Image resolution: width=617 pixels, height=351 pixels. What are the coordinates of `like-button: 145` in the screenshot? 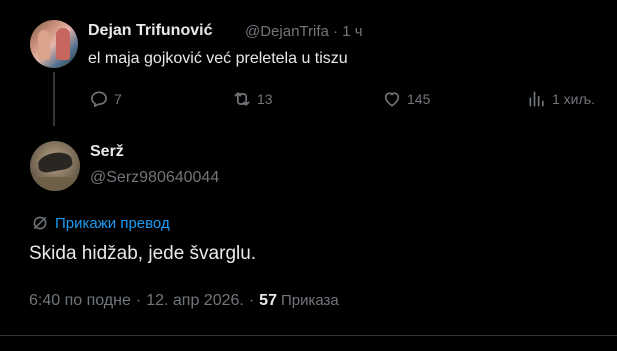 It's located at (406, 99).